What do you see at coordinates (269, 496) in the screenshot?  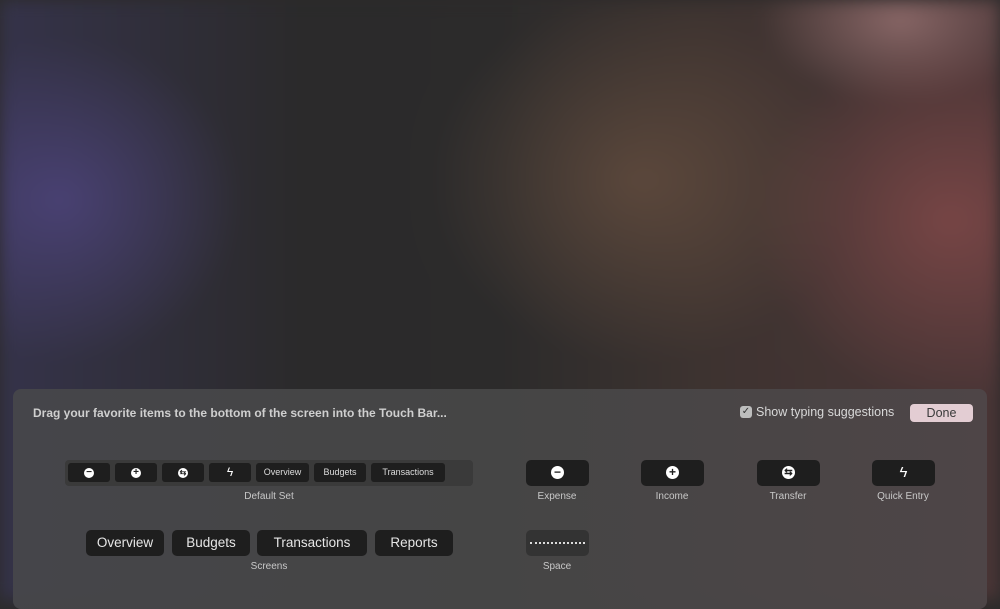 I see `default-set-label: Default Set` at bounding box center [269, 496].